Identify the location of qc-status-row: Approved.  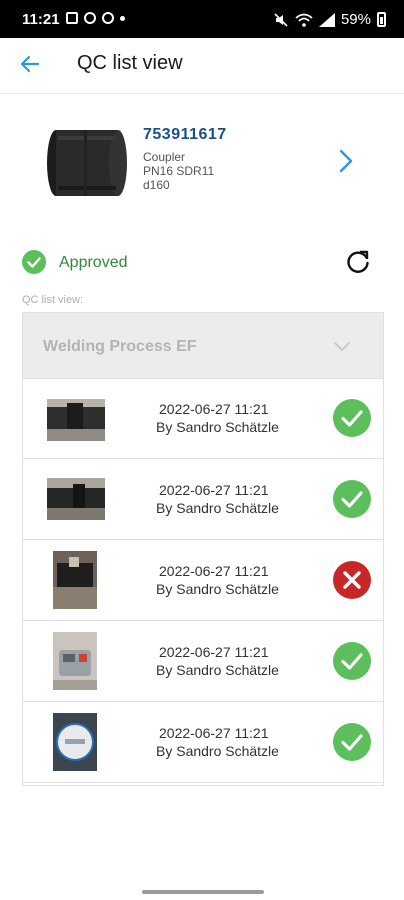
(202, 262).